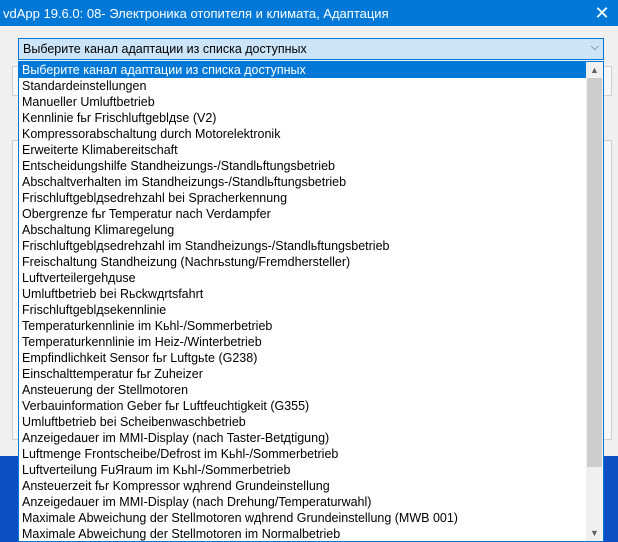 Image resolution: width=618 pixels, height=542 pixels. Describe the element at coordinates (594, 70) in the screenshot. I see `scroll-up-icon: ▲` at that location.